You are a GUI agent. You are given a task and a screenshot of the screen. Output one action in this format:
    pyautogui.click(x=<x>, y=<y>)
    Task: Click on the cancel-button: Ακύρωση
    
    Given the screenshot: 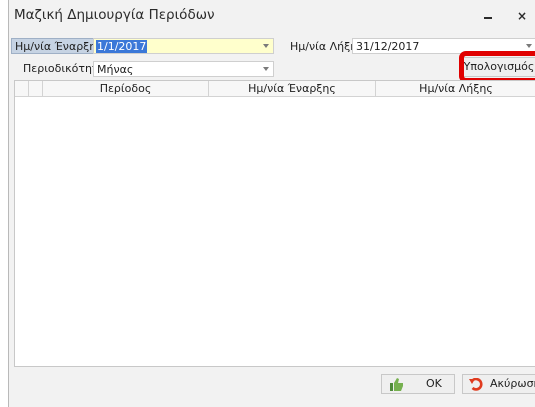 What is the action you would take?
    pyautogui.click(x=498, y=384)
    